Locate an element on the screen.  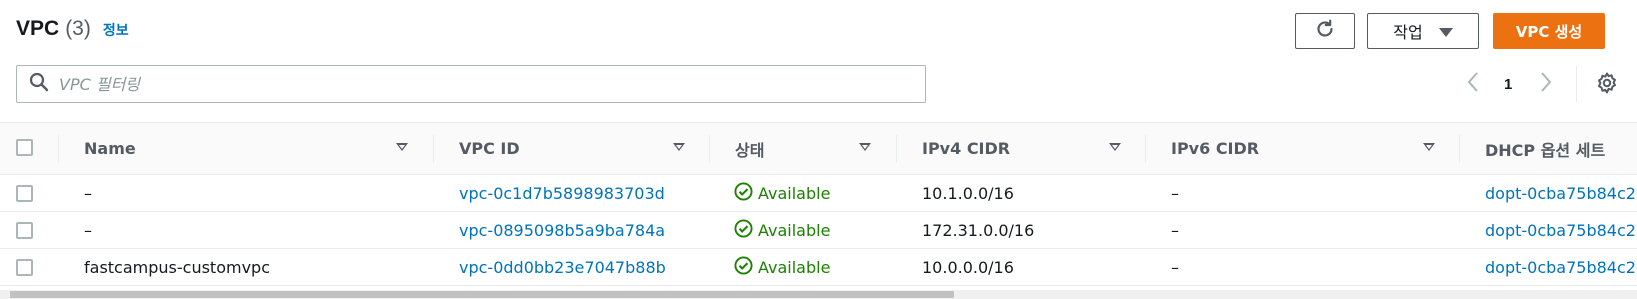
vpc-count: (3) is located at coordinates (78, 28).